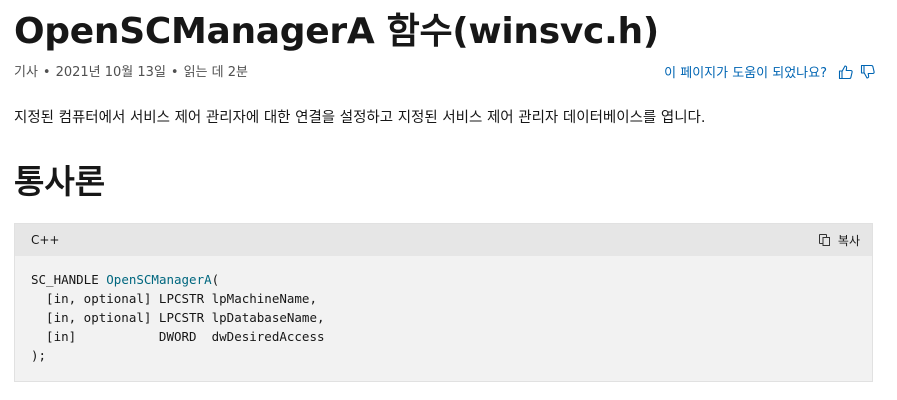 The image size is (897, 400). Describe the element at coordinates (215, 72) in the screenshot. I see `read-time: 읽는 데 2분` at that location.